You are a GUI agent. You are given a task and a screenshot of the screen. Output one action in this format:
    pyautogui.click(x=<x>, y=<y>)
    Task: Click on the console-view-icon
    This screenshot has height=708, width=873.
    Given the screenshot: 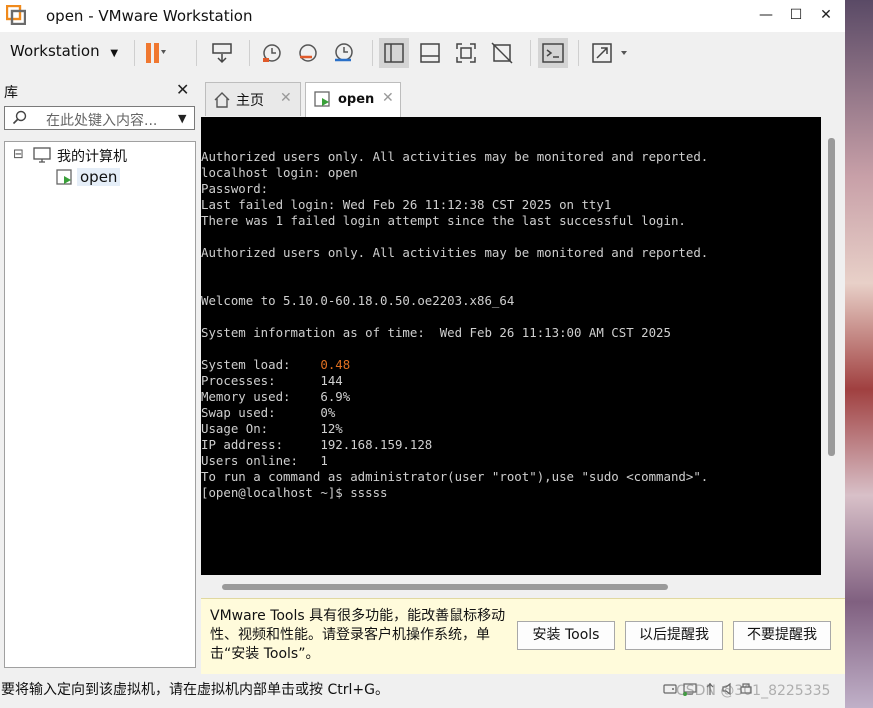 What is the action you would take?
    pyautogui.click(x=553, y=53)
    